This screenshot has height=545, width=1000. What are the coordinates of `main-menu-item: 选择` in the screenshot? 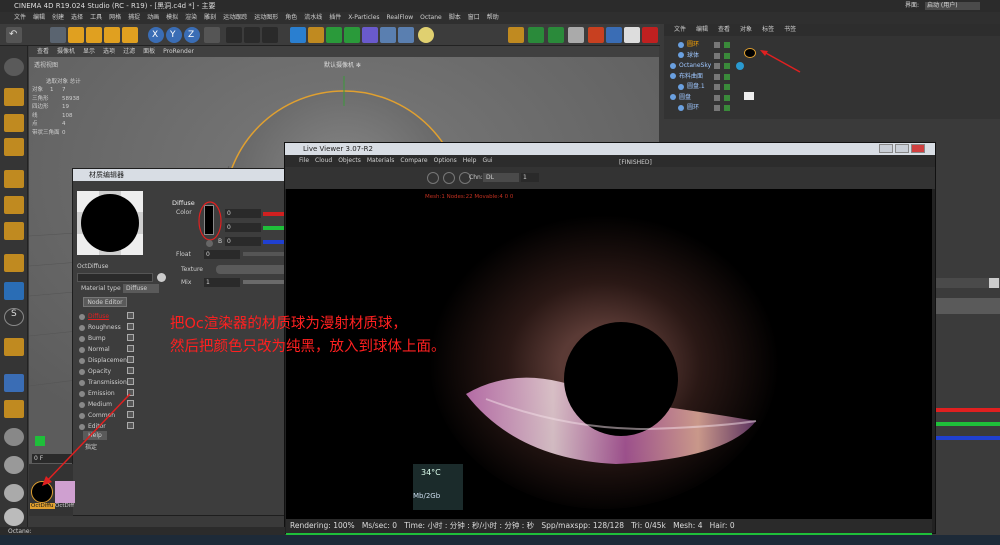 It's located at (77, 17).